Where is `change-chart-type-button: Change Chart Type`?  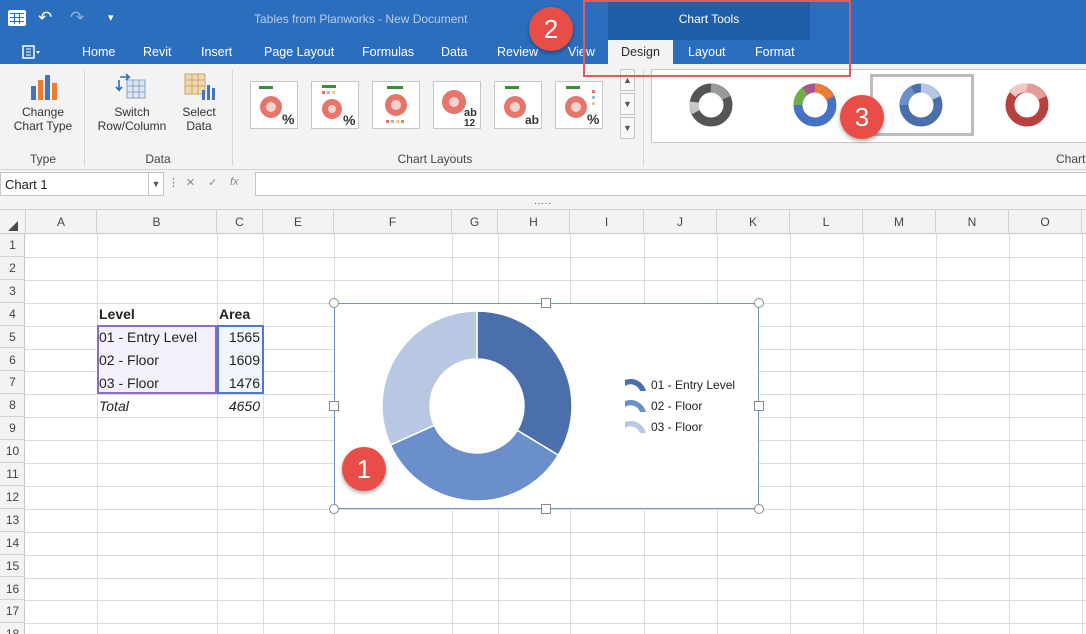
change-chart-type-button: Change Chart Type is located at coordinates (43, 102).